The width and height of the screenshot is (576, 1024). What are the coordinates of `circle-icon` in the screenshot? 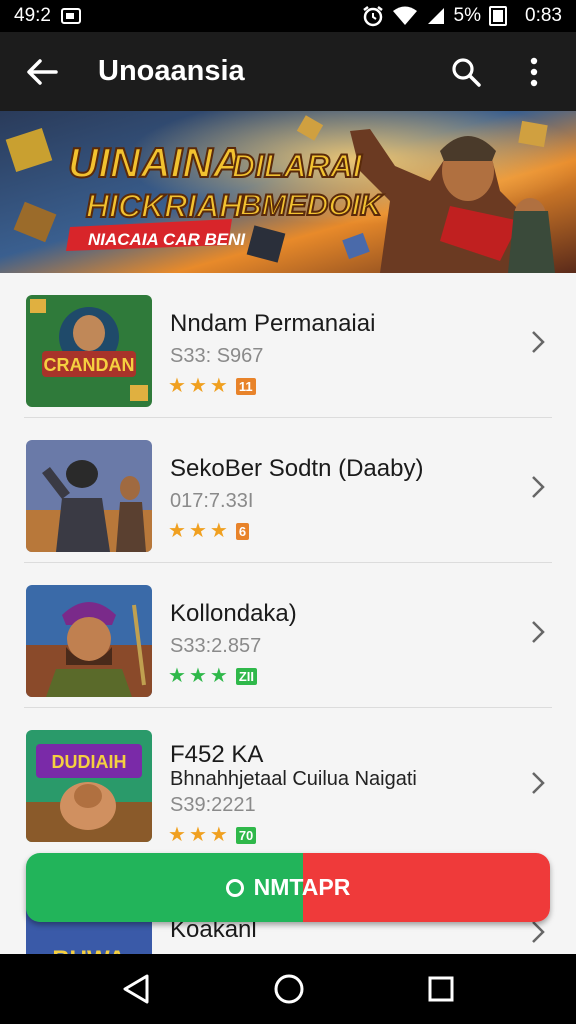 It's located at (234, 887).